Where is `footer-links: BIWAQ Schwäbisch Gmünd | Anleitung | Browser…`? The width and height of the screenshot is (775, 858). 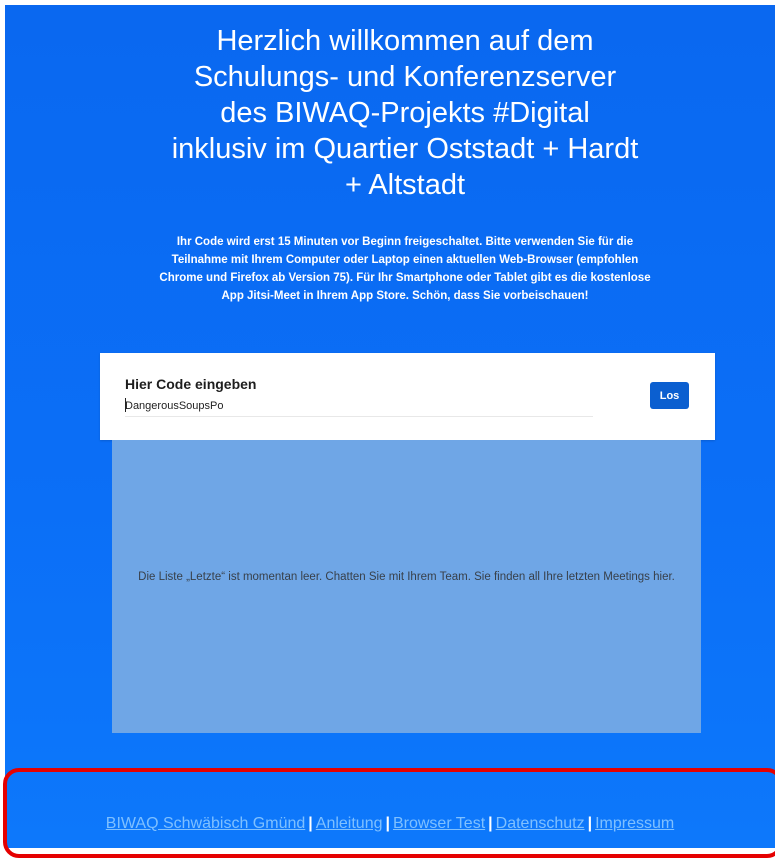
footer-links: BIWAQ Schwäbisch Gmünd | Anleitung | Browser… is located at coordinates (390, 824).